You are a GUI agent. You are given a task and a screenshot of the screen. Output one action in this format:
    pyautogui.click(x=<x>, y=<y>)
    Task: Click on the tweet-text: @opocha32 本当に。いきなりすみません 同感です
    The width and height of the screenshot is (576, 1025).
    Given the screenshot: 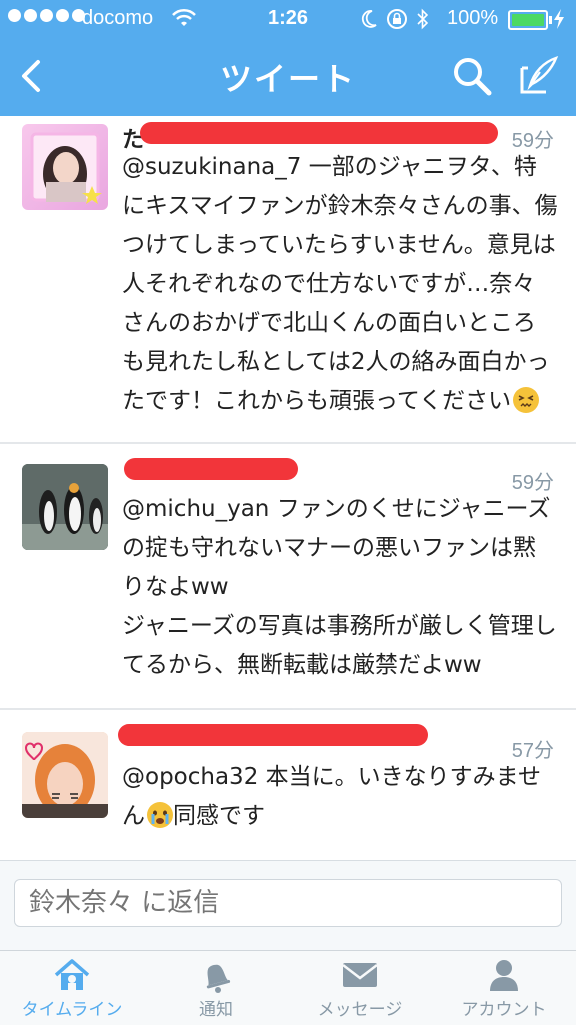 What is the action you would take?
    pyautogui.click(x=331, y=796)
    